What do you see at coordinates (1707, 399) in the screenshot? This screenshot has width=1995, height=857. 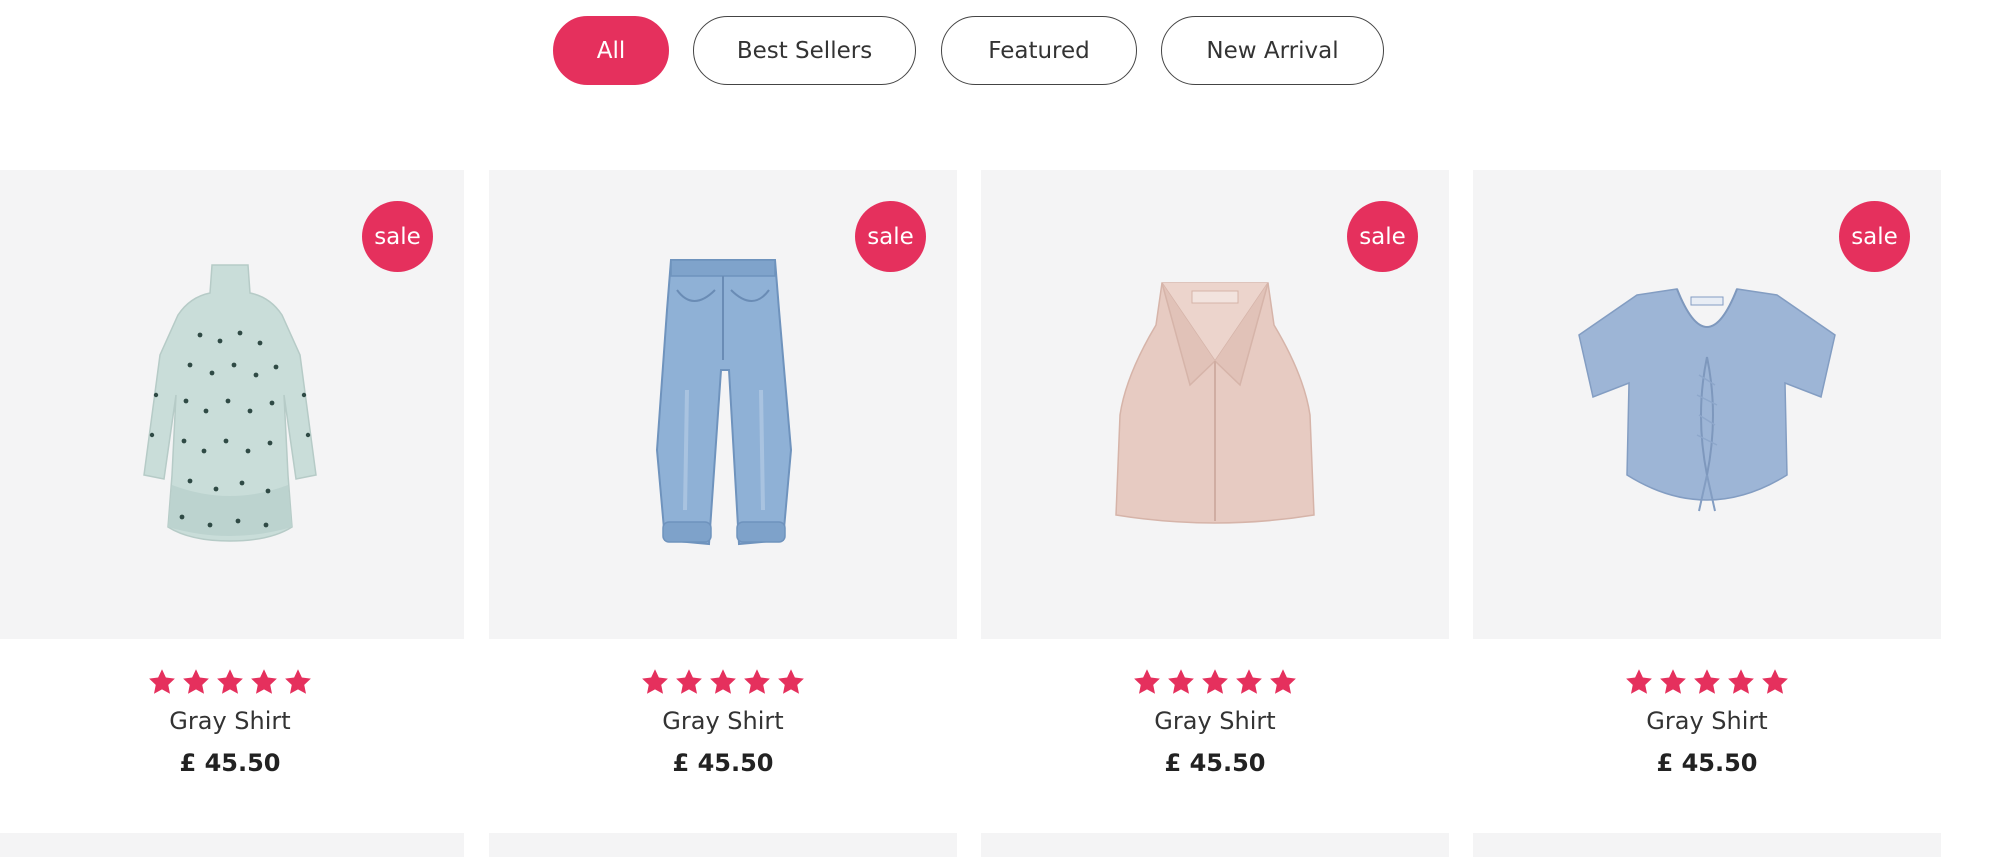 I see `crop-top-image-icon` at bounding box center [1707, 399].